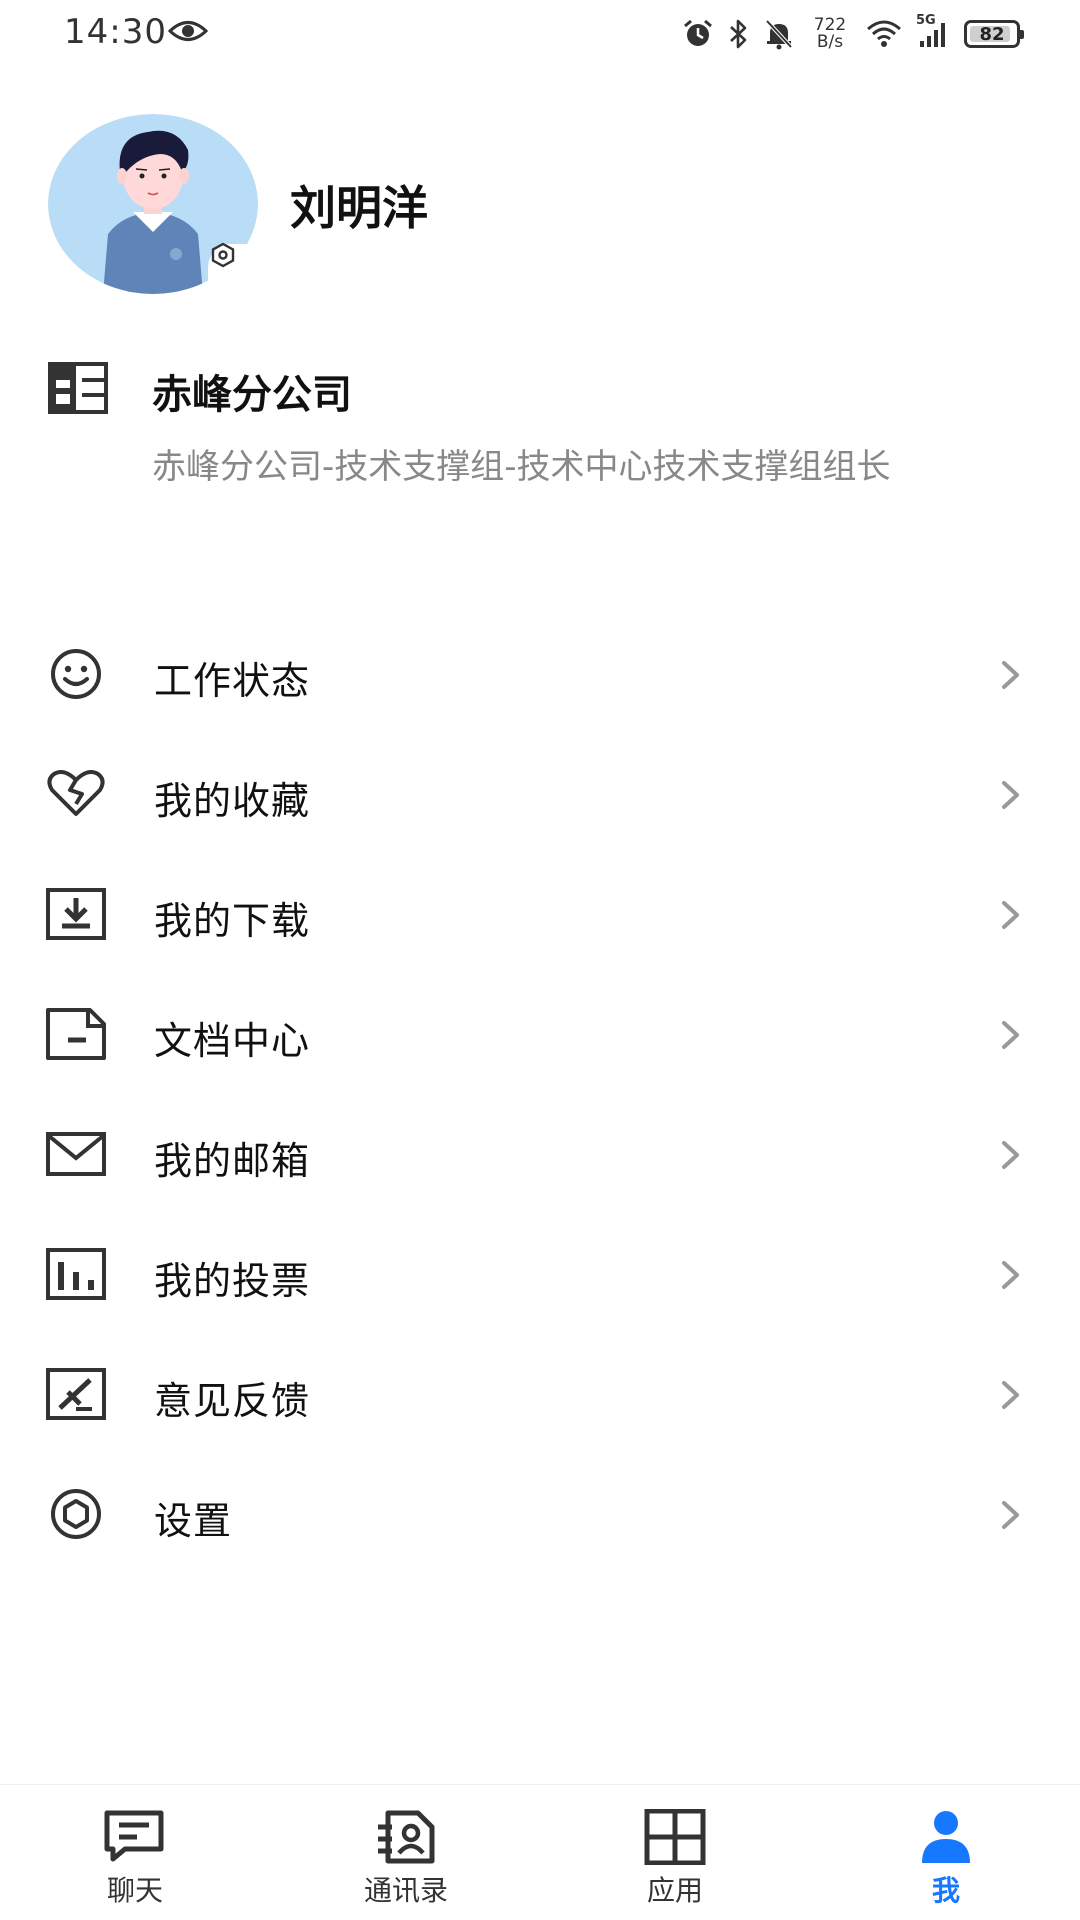 This screenshot has width=1080, height=1920. I want to click on nav-tab-contacts: 通讯录, so click(405, 1852).